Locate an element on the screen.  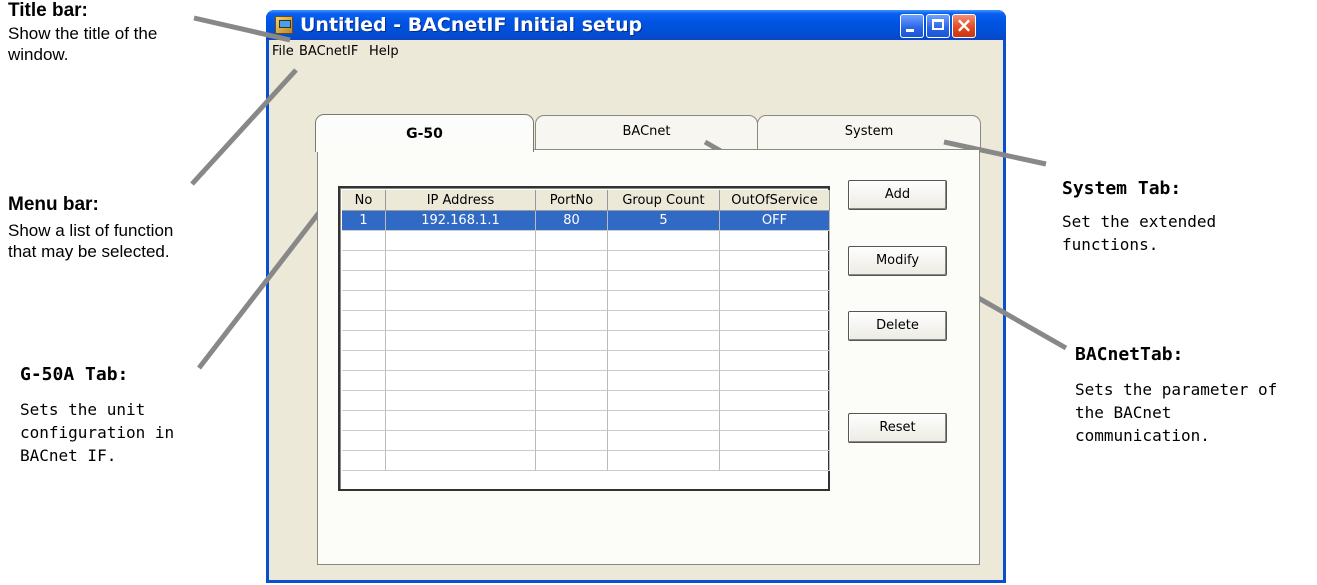
maximize-icon is located at coordinates (938, 24).